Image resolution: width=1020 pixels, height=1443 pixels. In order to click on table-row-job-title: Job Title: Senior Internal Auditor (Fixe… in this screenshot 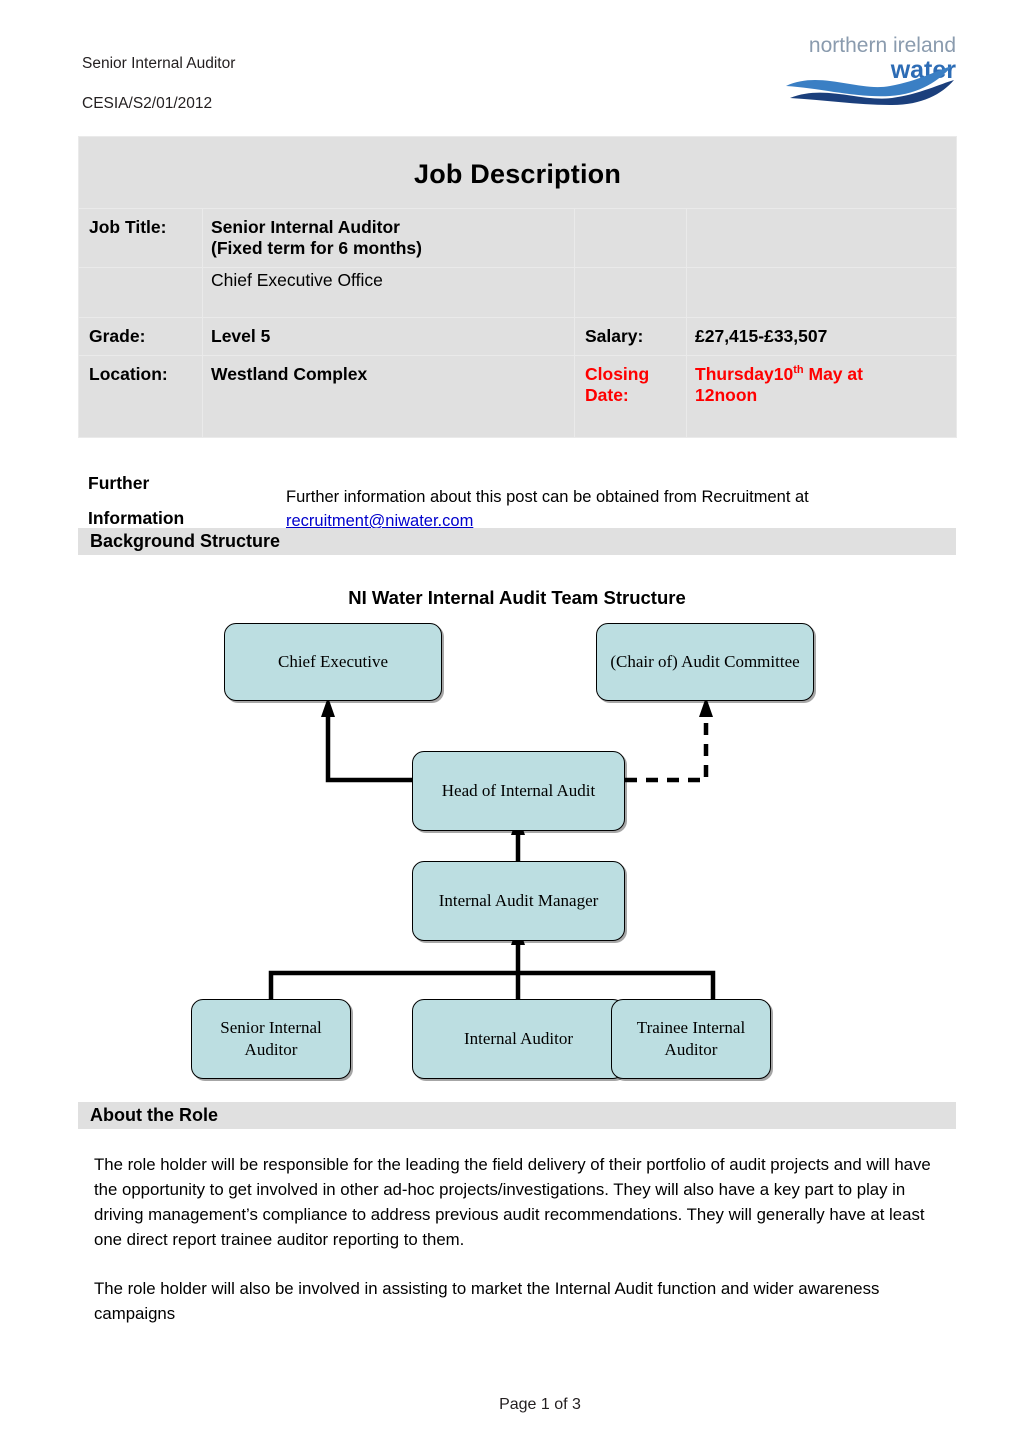, I will do `click(518, 238)`.